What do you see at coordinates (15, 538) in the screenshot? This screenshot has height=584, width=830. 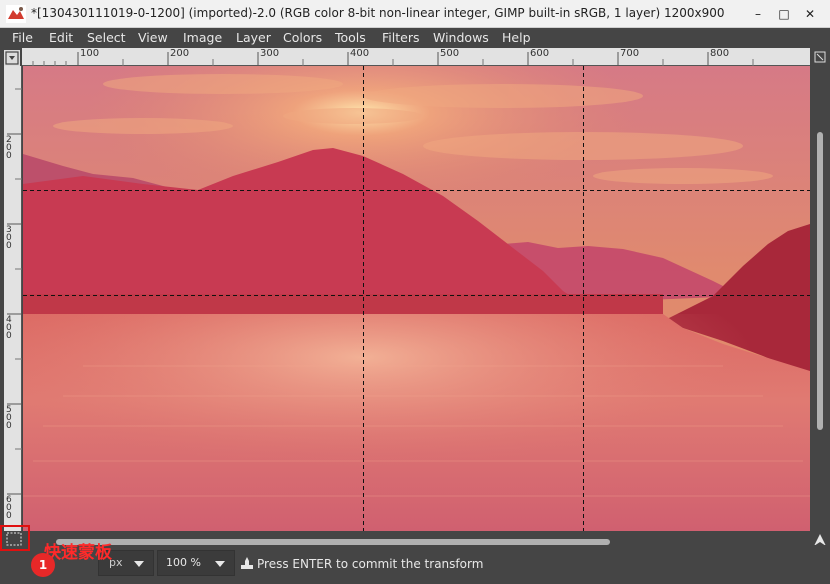 I see `annotation-highlight-box` at bounding box center [15, 538].